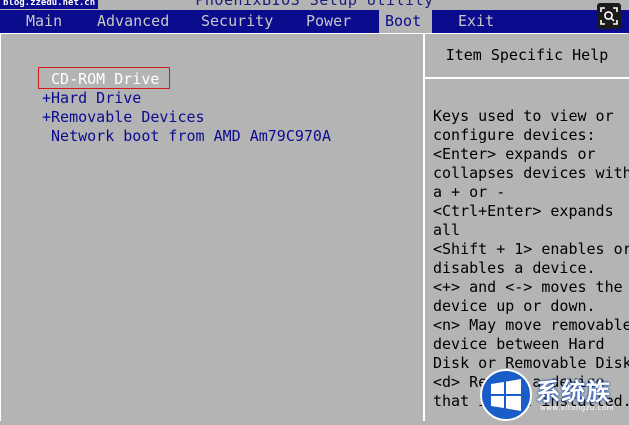 The width and height of the screenshot is (629, 425). Describe the element at coordinates (49, 4) in the screenshot. I see `watermark-url: blog.zzedu.net.cn` at that location.